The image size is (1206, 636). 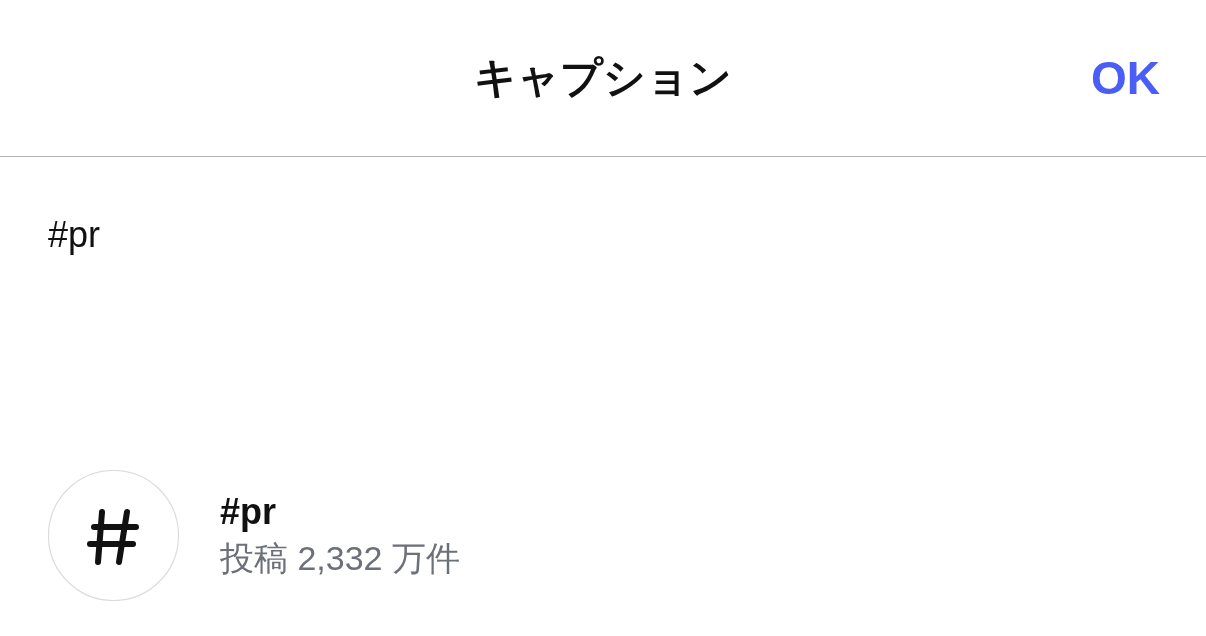 What do you see at coordinates (340, 511) in the screenshot?
I see `hashtag-name: #pr` at bounding box center [340, 511].